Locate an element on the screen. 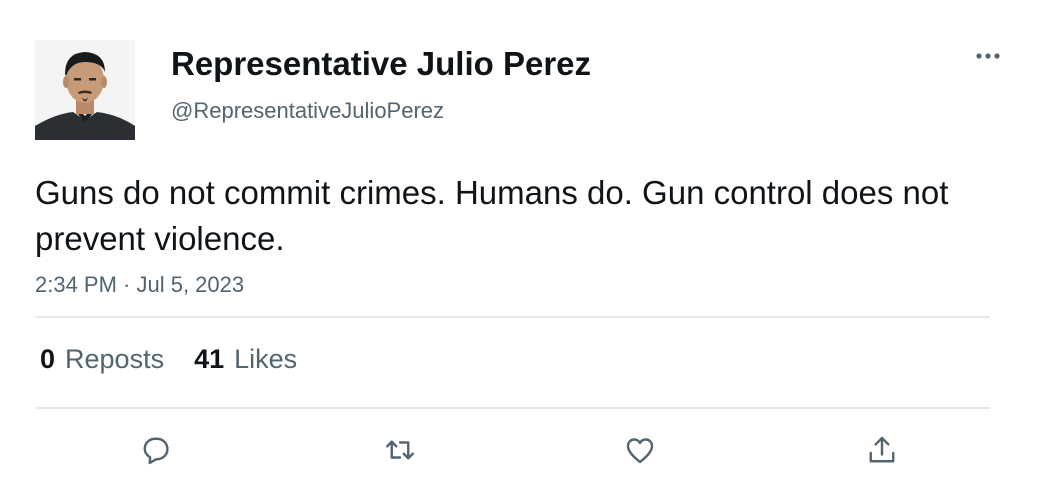 This screenshot has height=480, width=1050. heart-icon is located at coordinates (640, 451).